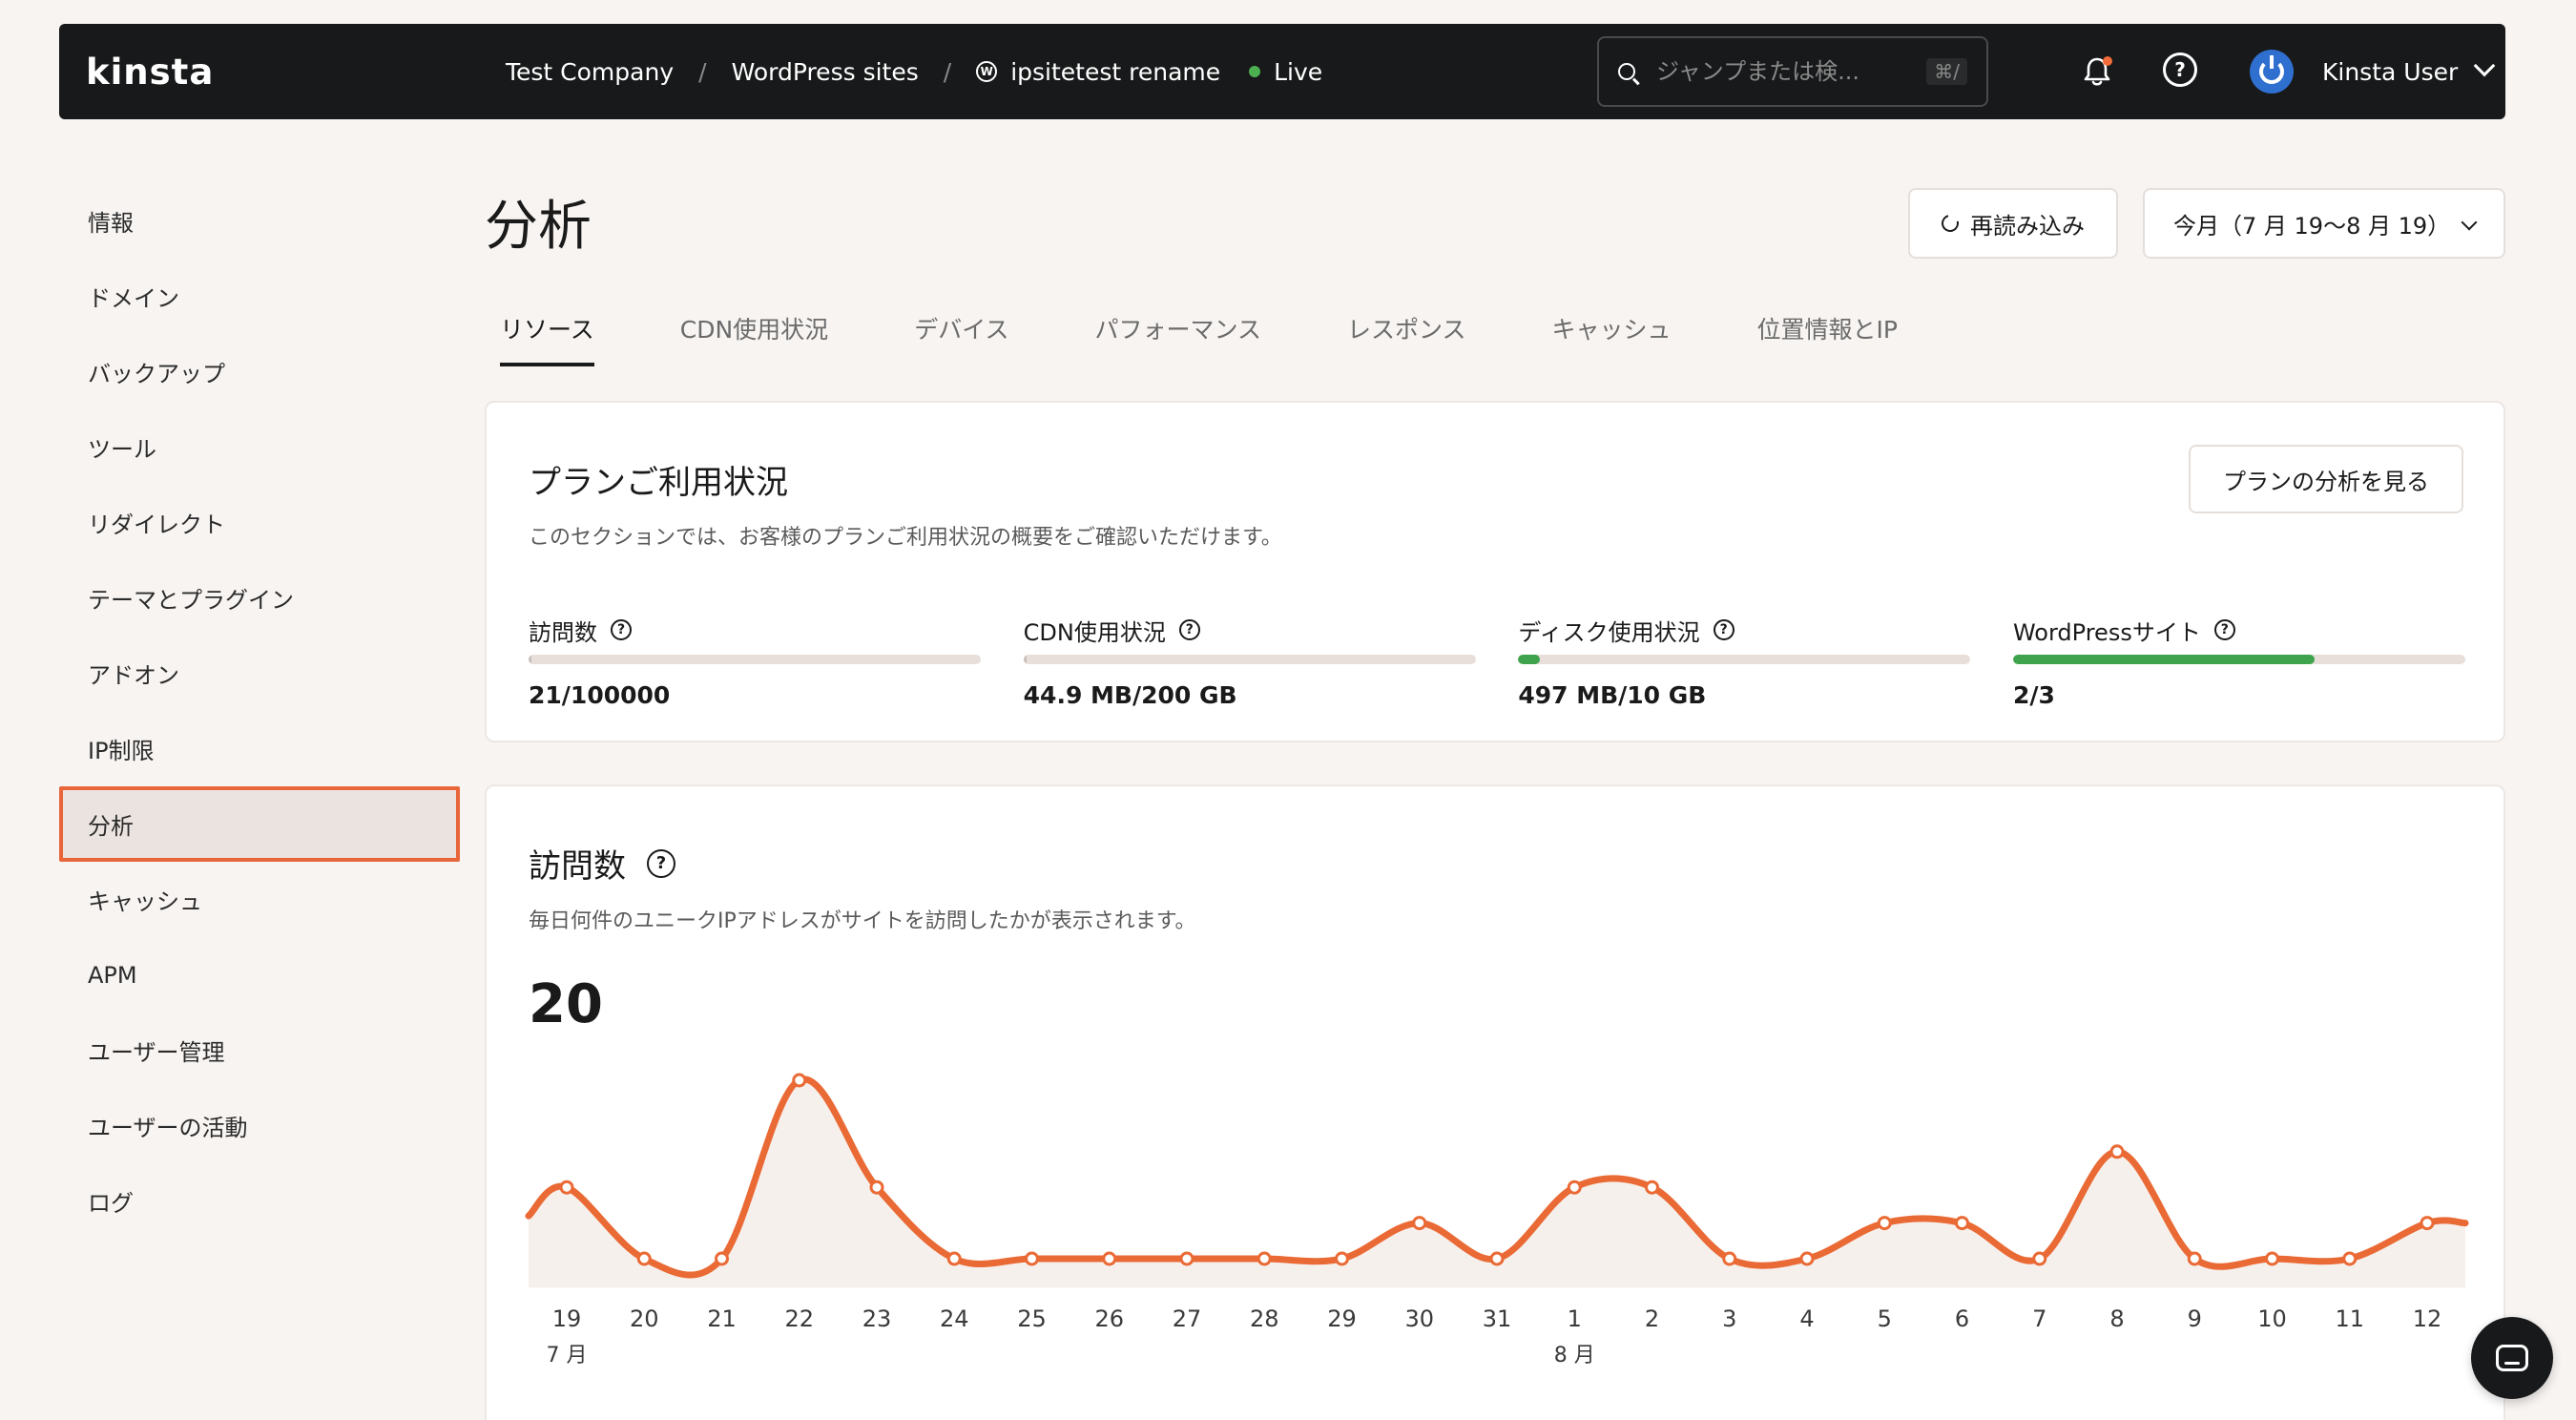  I want to click on visits-title: 訪問数, so click(577, 866).